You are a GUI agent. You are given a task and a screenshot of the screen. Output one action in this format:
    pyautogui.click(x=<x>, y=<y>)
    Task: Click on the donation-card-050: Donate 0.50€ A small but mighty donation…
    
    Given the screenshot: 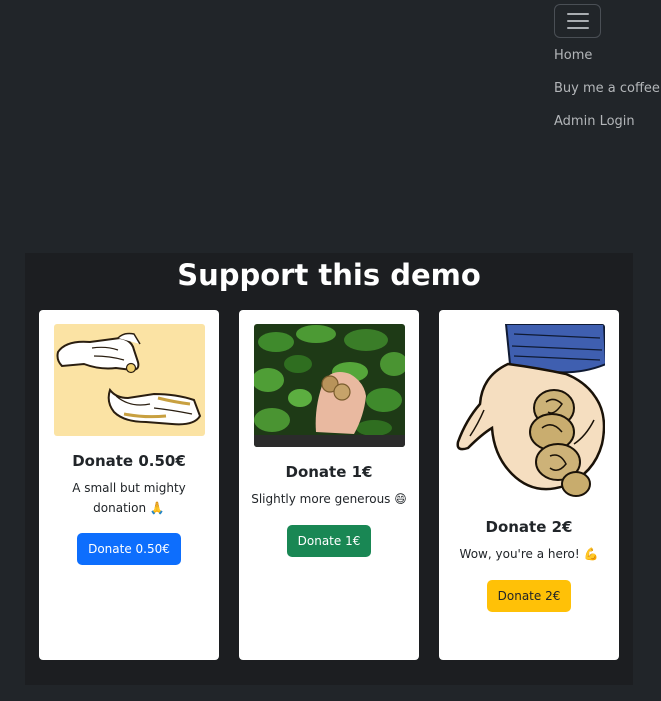 What is the action you would take?
    pyautogui.click(x=129, y=485)
    